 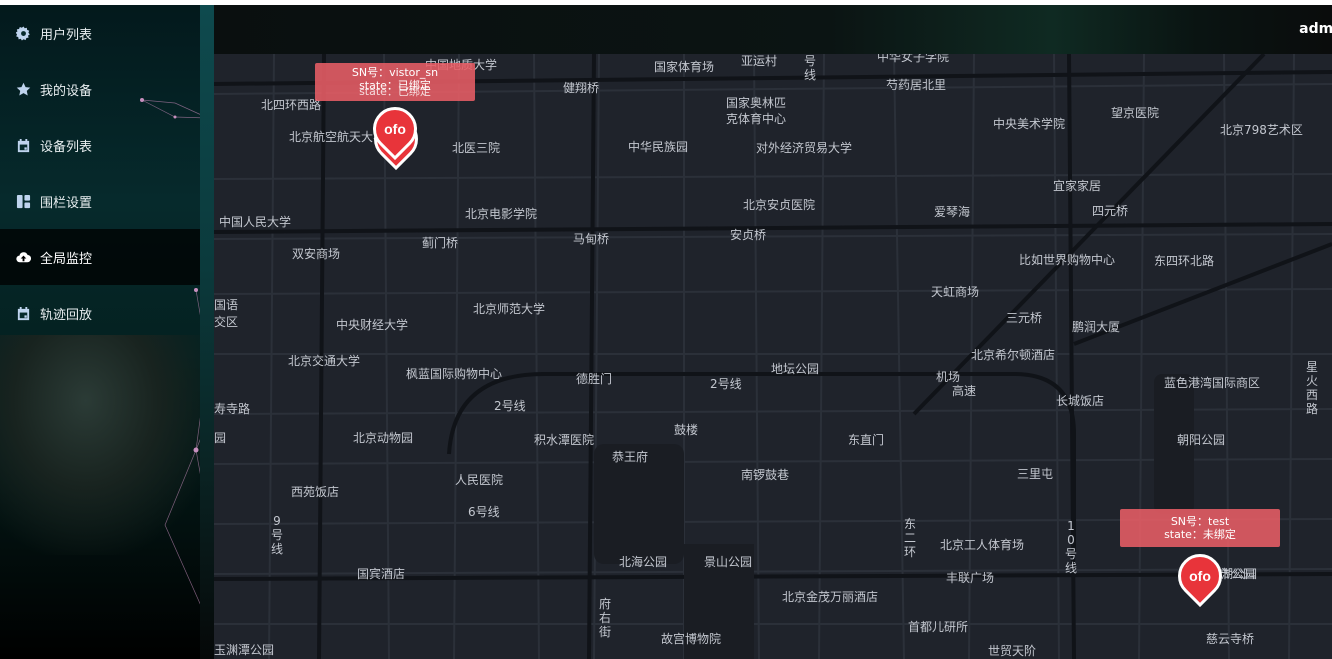 I want to click on map-place-label: 国家体育场, so click(x=684, y=67).